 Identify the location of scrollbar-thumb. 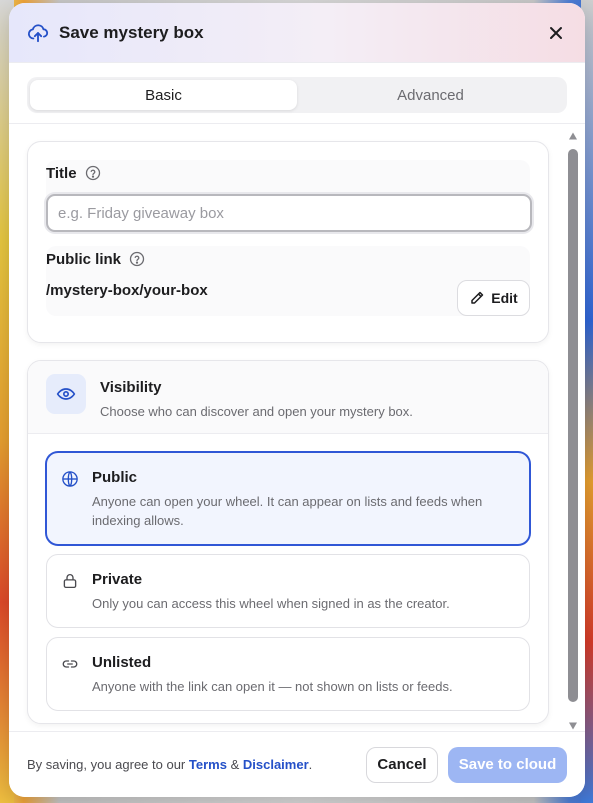
(573, 425).